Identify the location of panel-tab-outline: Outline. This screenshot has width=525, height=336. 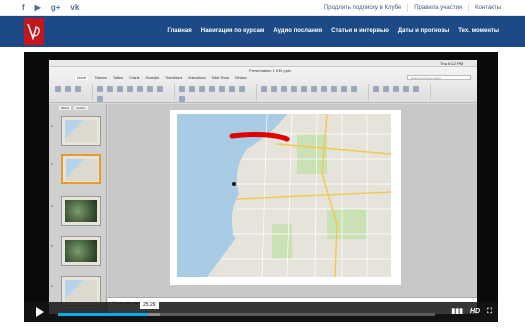
(81, 108).